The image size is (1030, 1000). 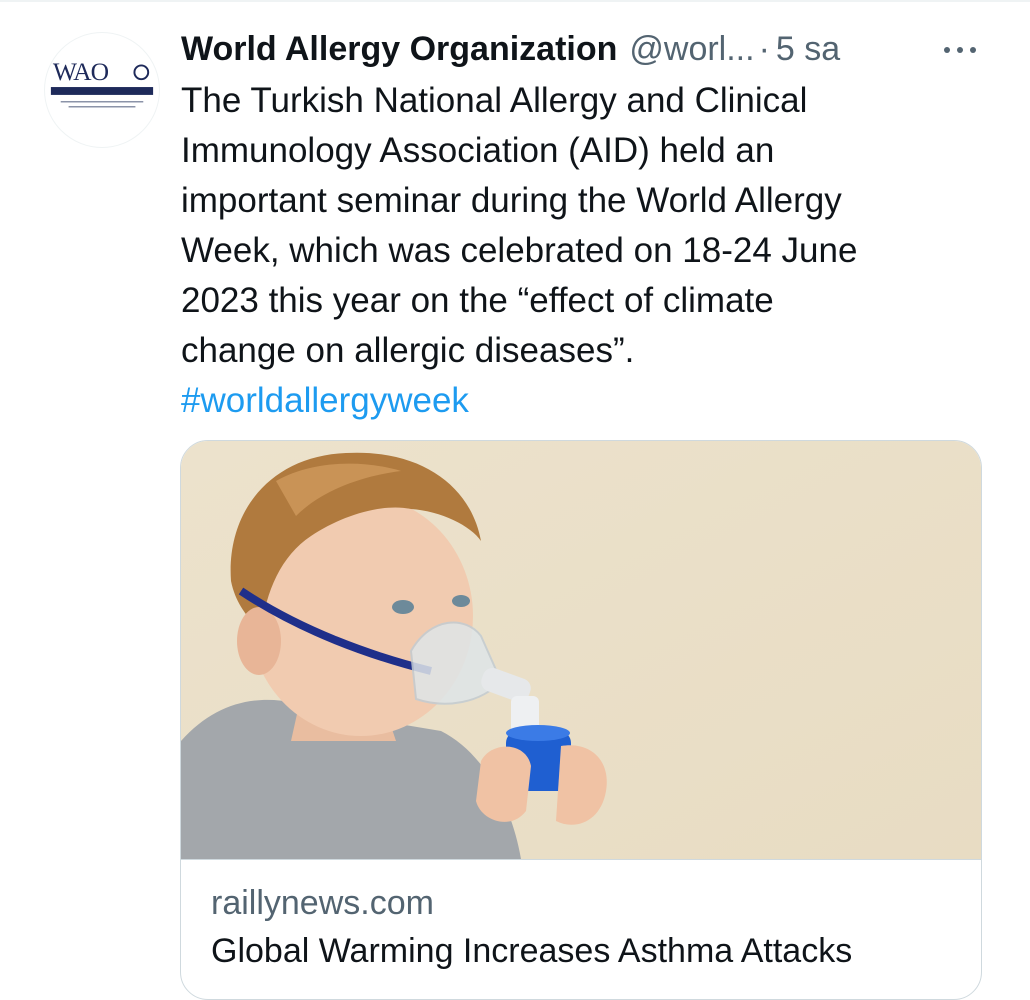 I want to click on author-name: World Allergy Organization, so click(x=399, y=49).